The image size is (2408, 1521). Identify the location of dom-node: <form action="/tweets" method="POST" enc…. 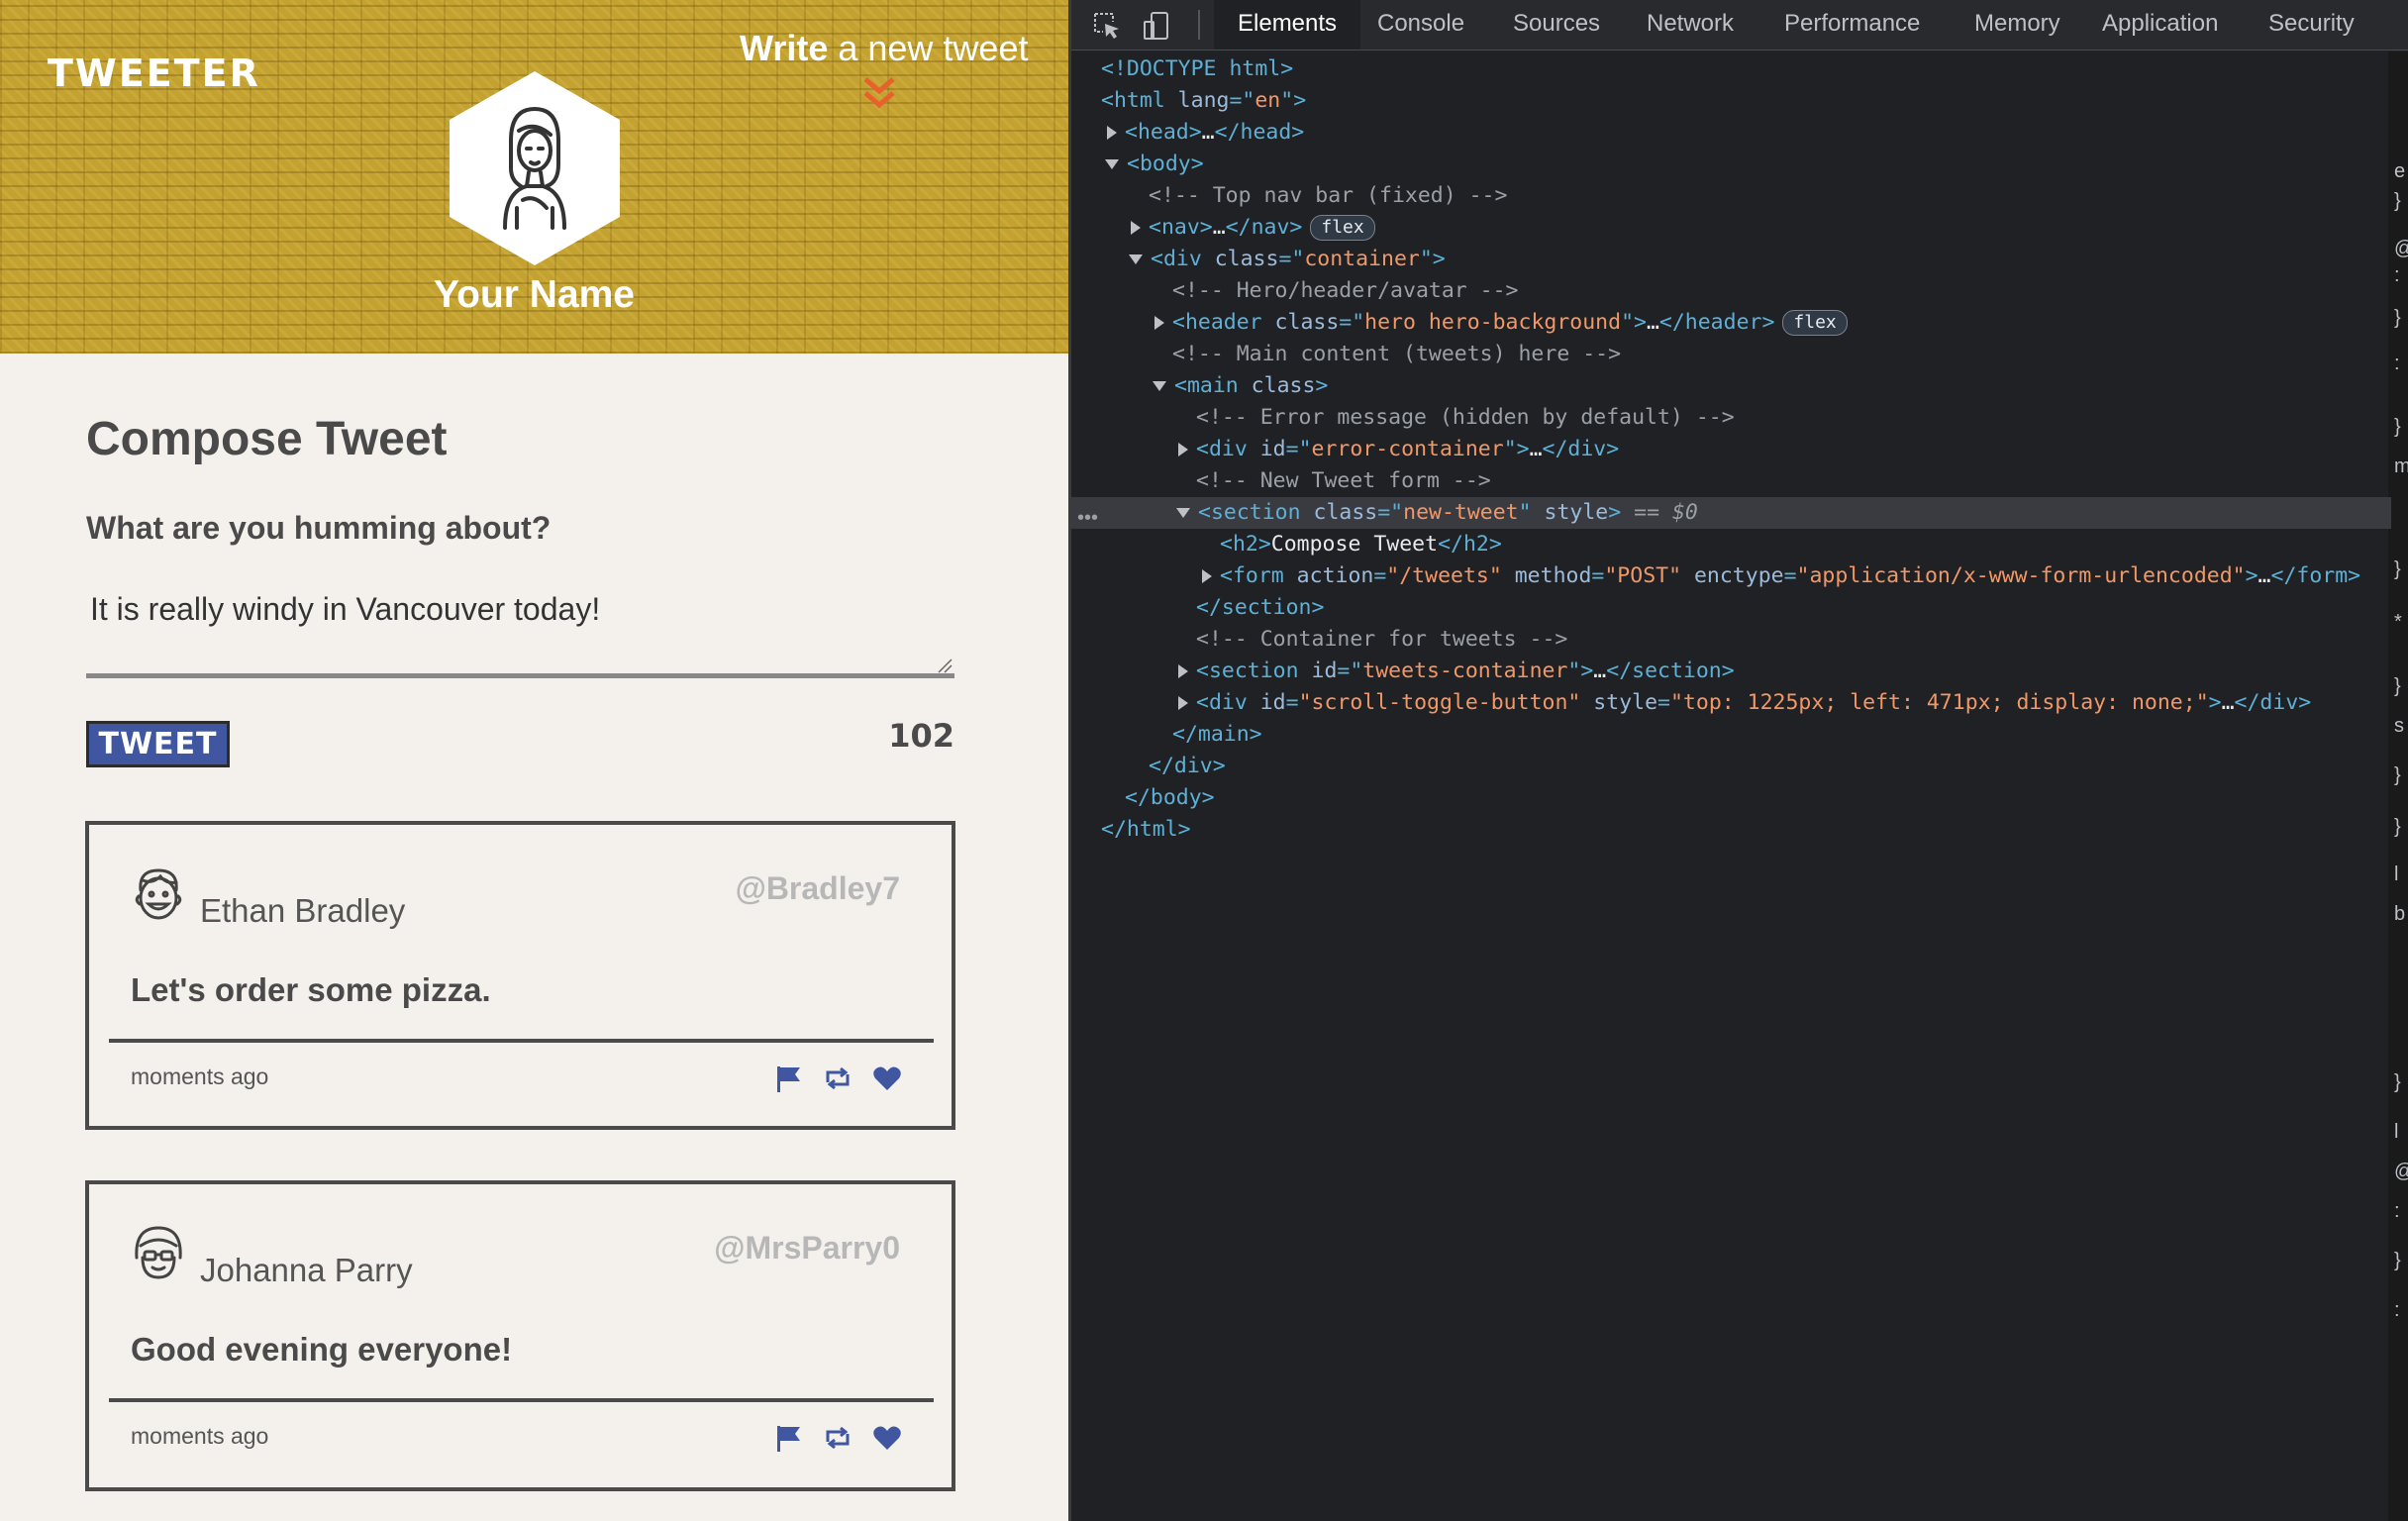
(1781, 576).